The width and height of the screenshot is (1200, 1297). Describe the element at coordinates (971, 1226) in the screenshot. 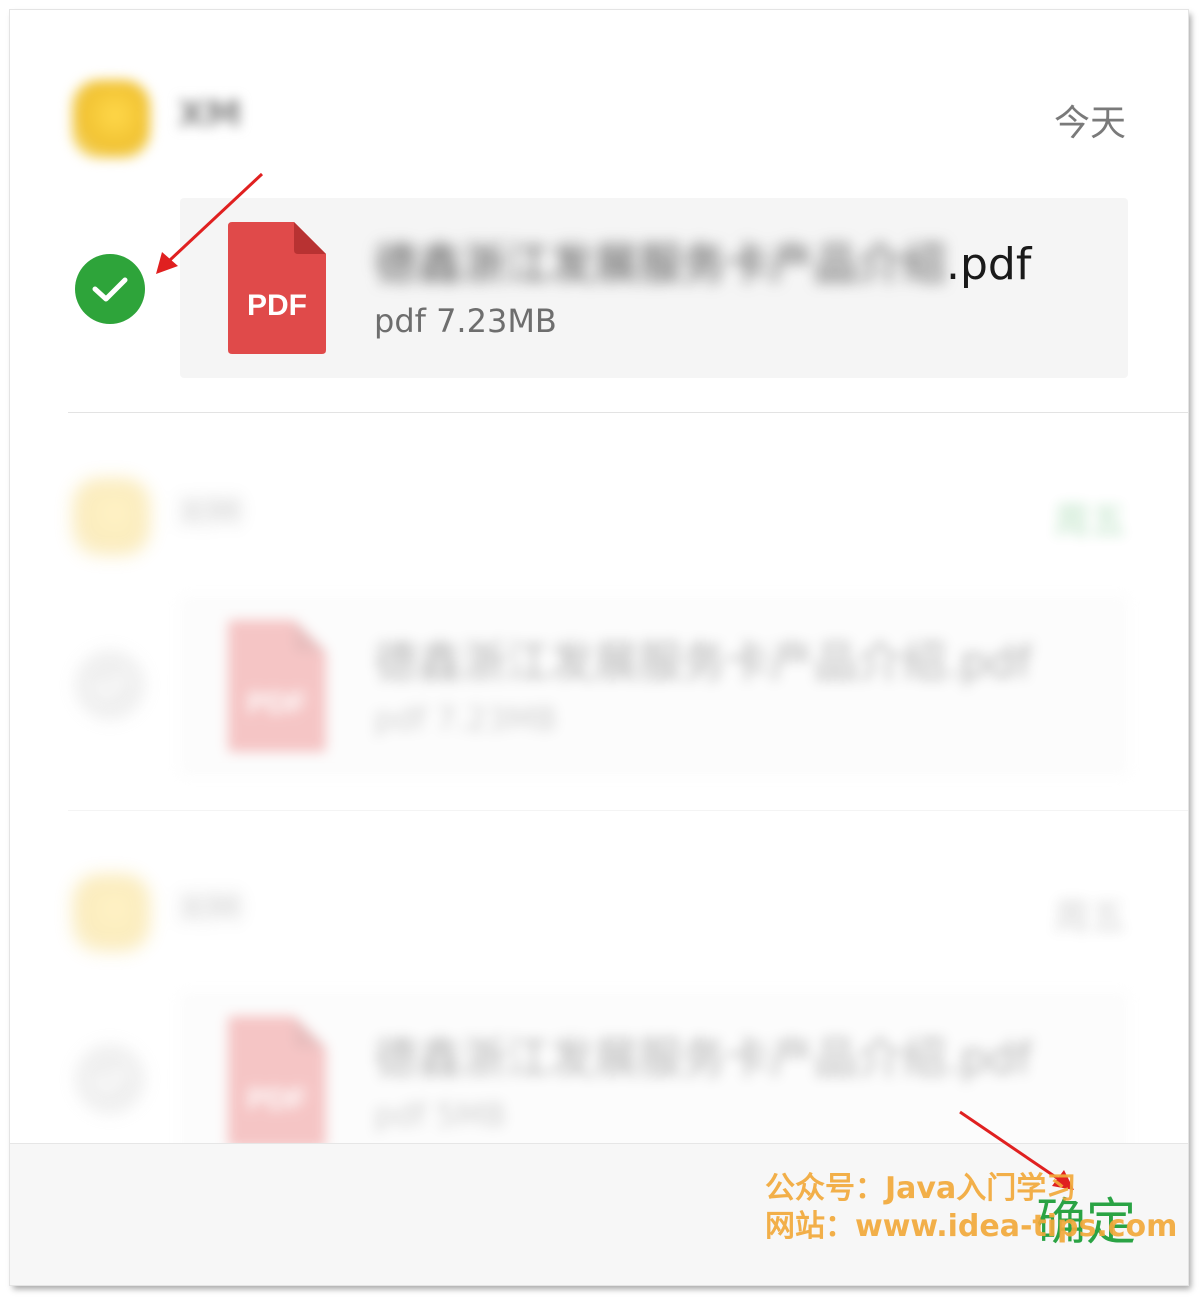

I see `watermark-line-2: 网站：www.idea-tips.com` at that location.